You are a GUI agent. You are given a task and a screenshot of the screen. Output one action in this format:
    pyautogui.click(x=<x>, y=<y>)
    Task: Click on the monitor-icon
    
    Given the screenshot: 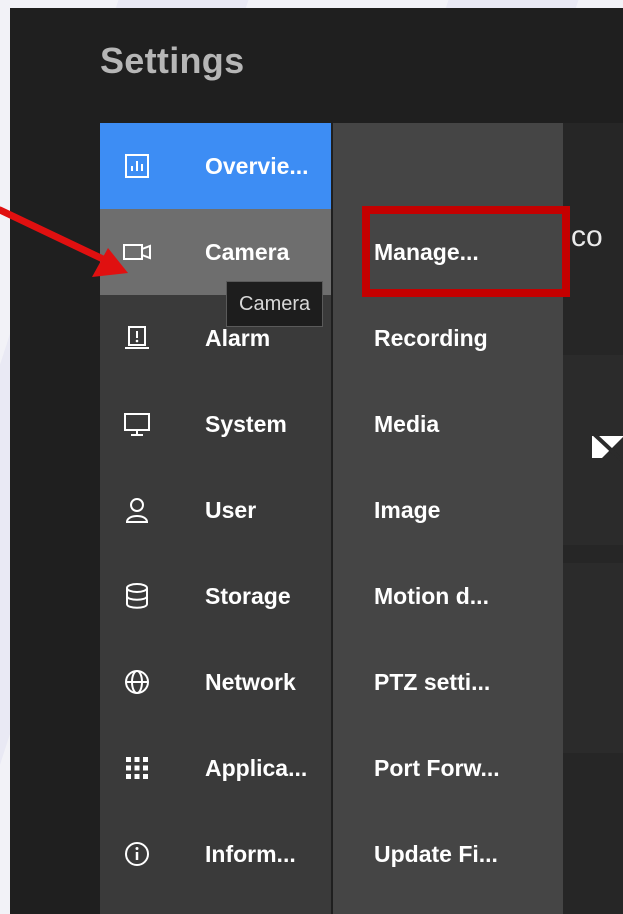 What is the action you would take?
    pyautogui.click(x=137, y=424)
    